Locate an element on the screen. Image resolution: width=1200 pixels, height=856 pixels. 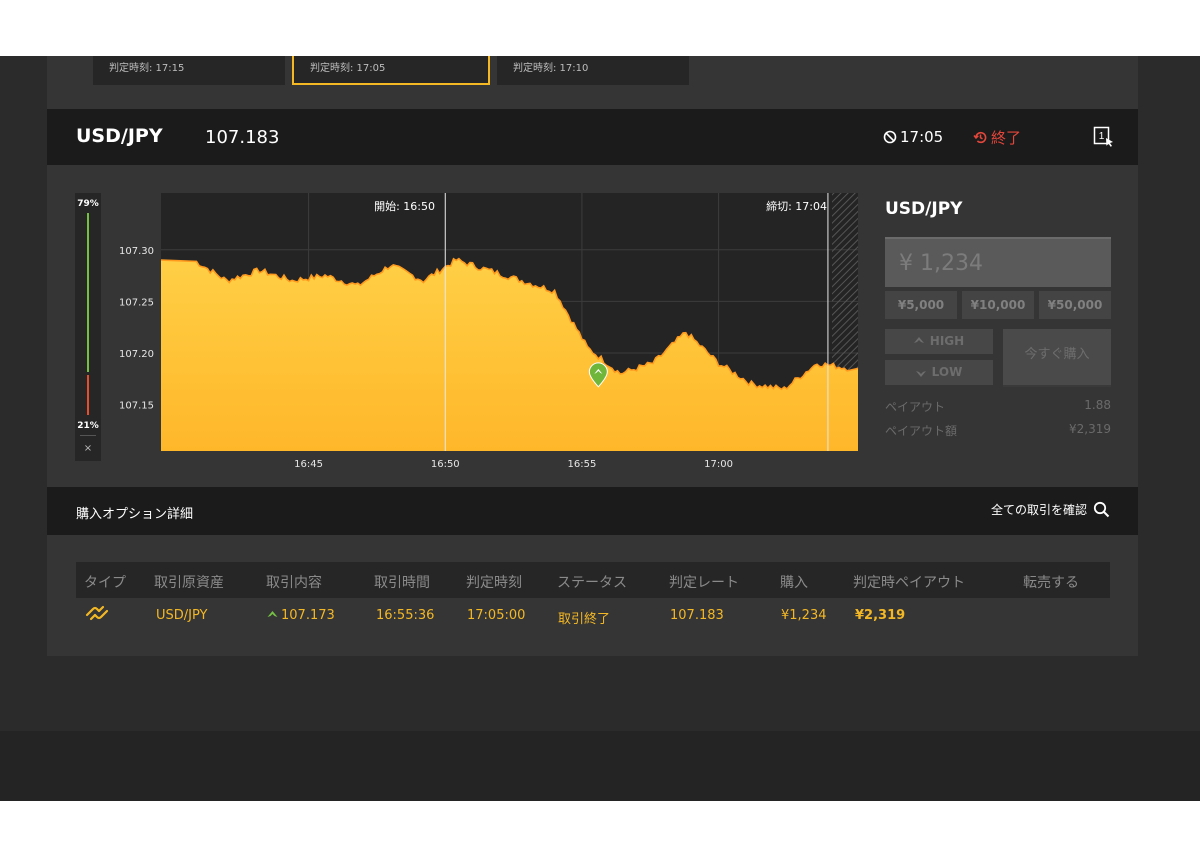
quick-amounts: ¥5,000 ¥10,000 ¥50,000 is located at coordinates (998, 305).